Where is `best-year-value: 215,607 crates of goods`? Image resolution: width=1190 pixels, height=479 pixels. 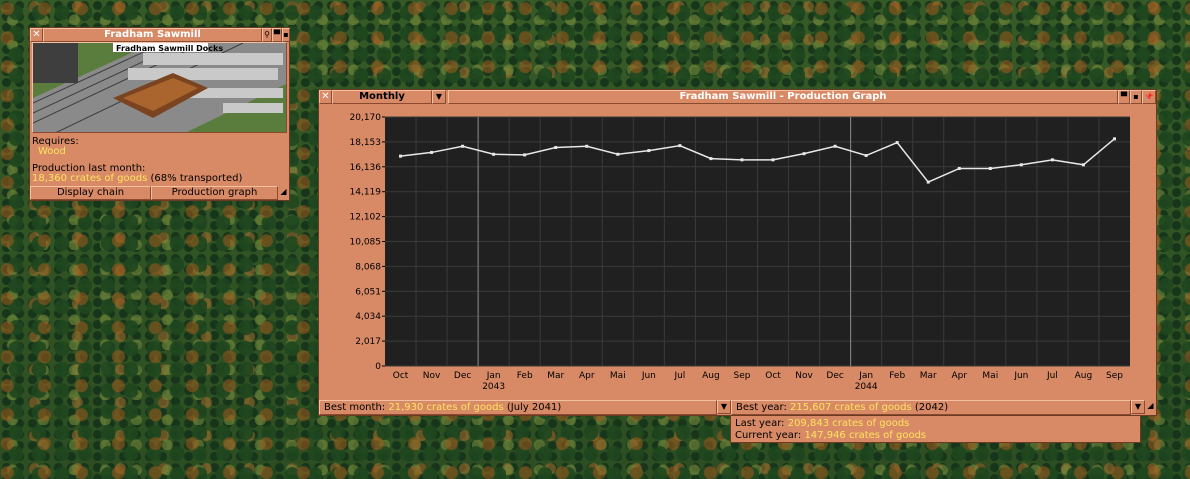
best-year-value: 215,607 crates of goods is located at coordinates (851, 407).